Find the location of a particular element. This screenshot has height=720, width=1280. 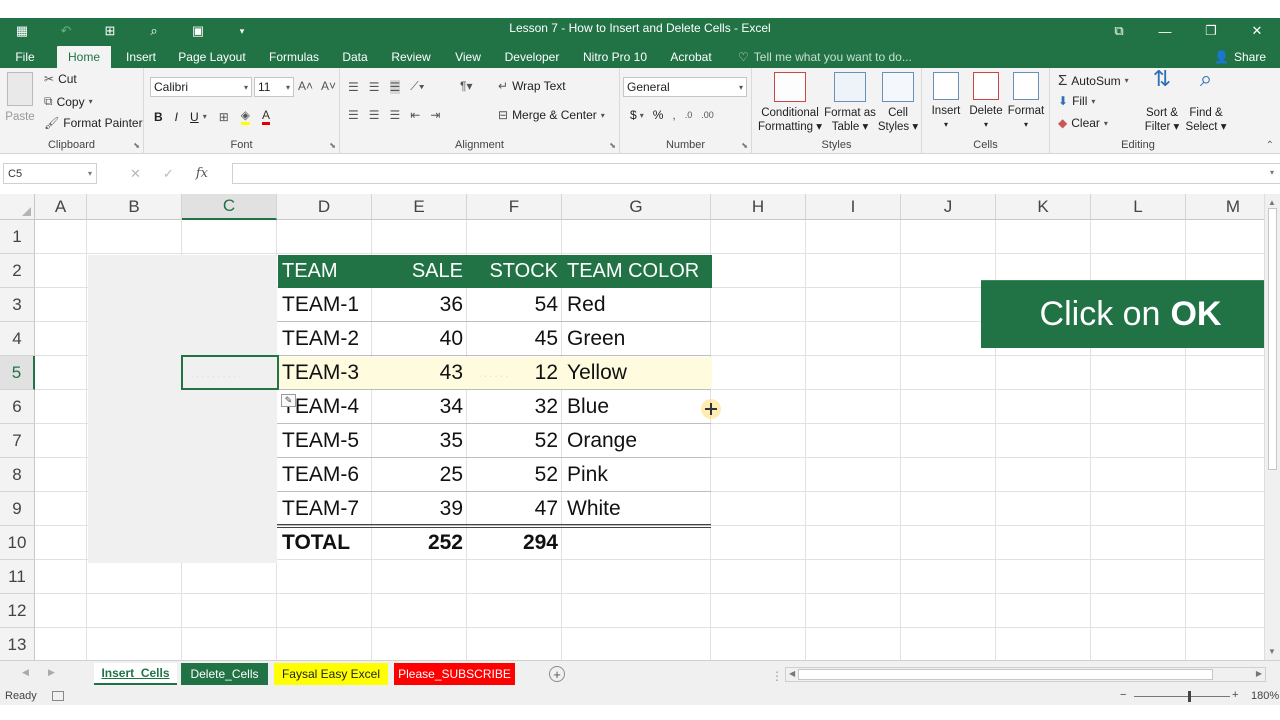

scroll-right-icon: ▶ is located at coordinates (1259, 673).